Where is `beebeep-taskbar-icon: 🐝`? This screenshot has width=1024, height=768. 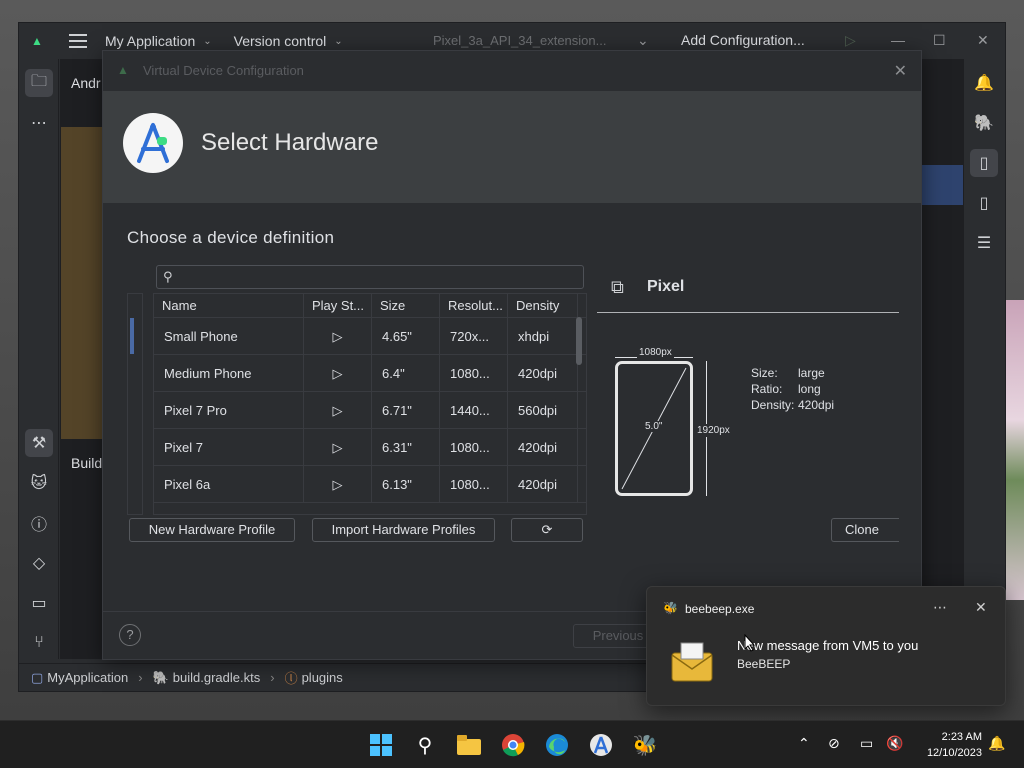 beebeep-taskbar-icon: 🐝 is located at coordinates (645, 745).